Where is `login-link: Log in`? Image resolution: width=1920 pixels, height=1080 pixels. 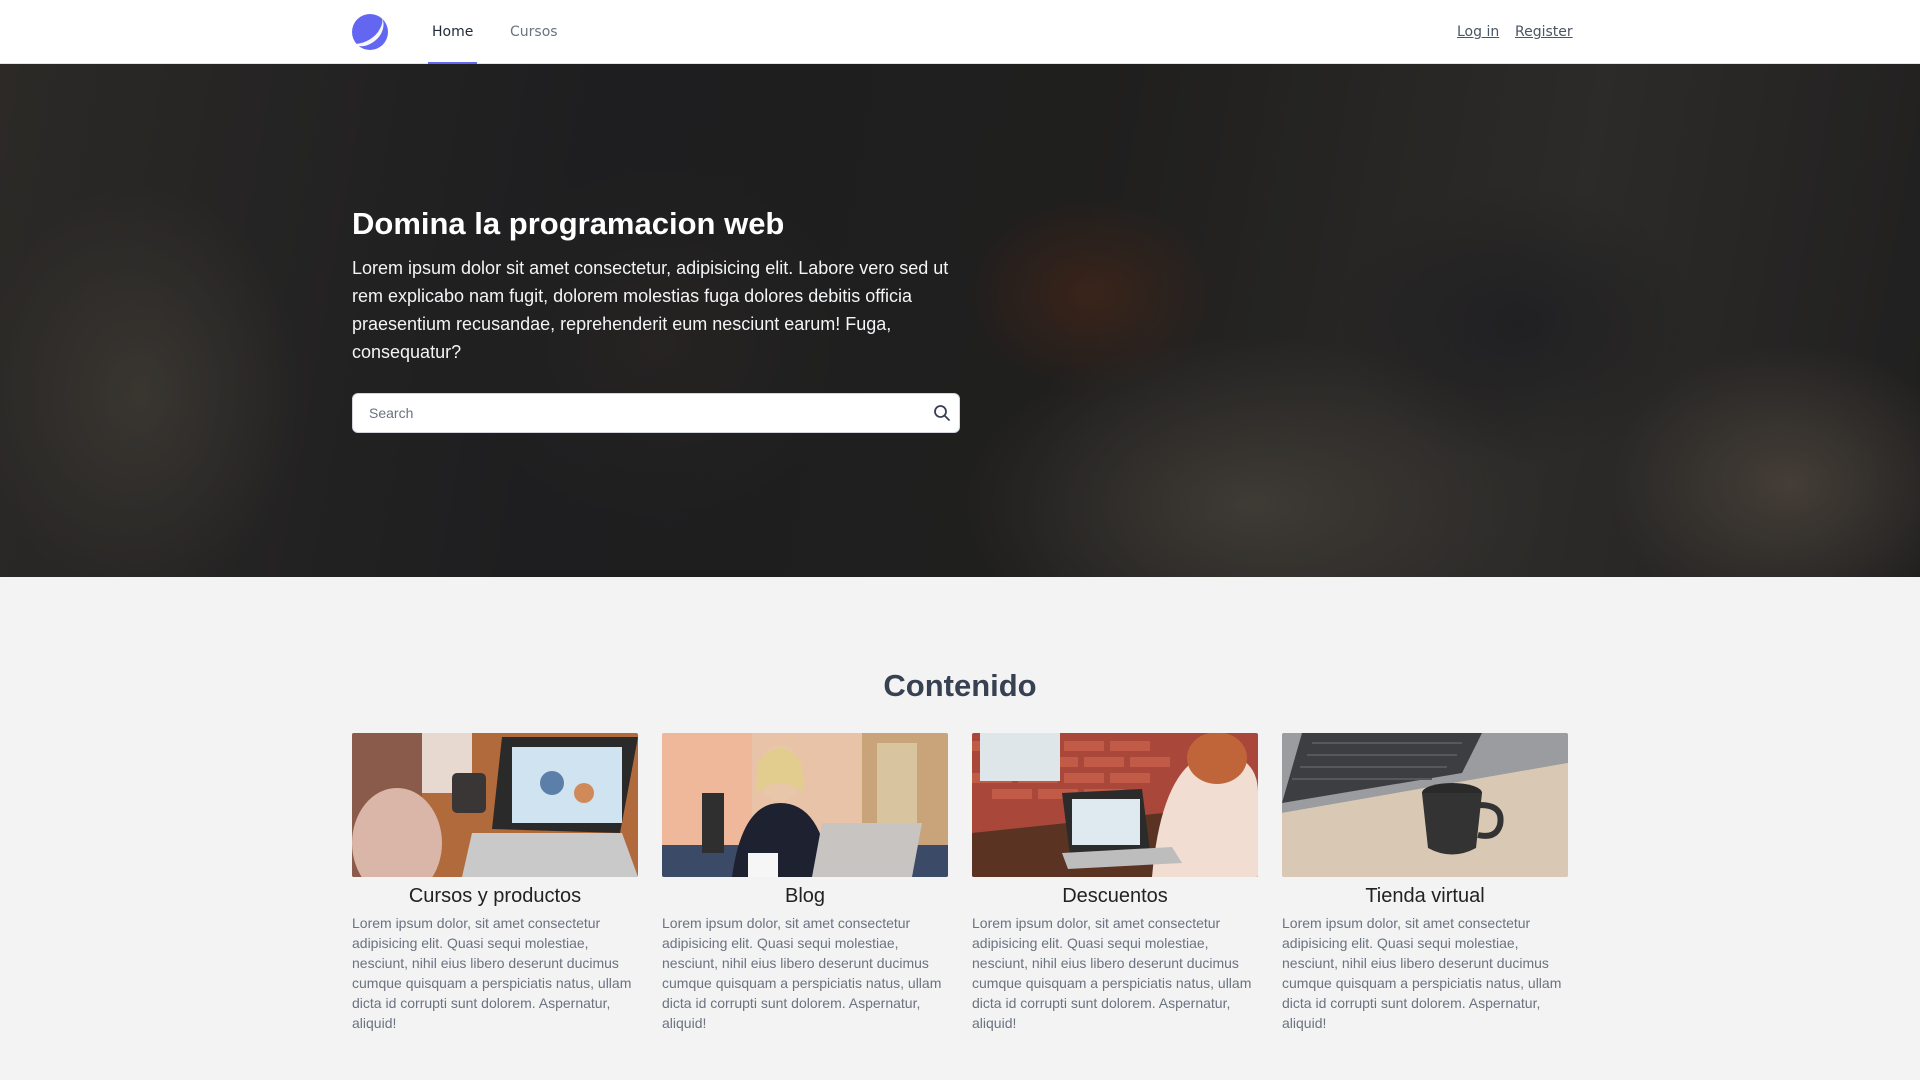
login-link: Log in is located at coordinates (1478, 32).